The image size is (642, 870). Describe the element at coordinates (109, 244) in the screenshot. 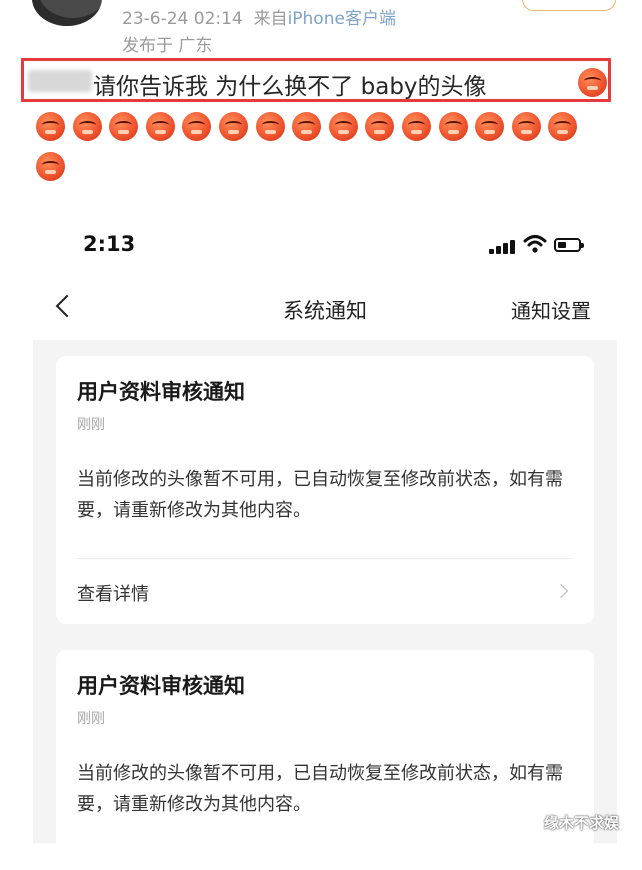

I see `status-time: 2:13` at that location.